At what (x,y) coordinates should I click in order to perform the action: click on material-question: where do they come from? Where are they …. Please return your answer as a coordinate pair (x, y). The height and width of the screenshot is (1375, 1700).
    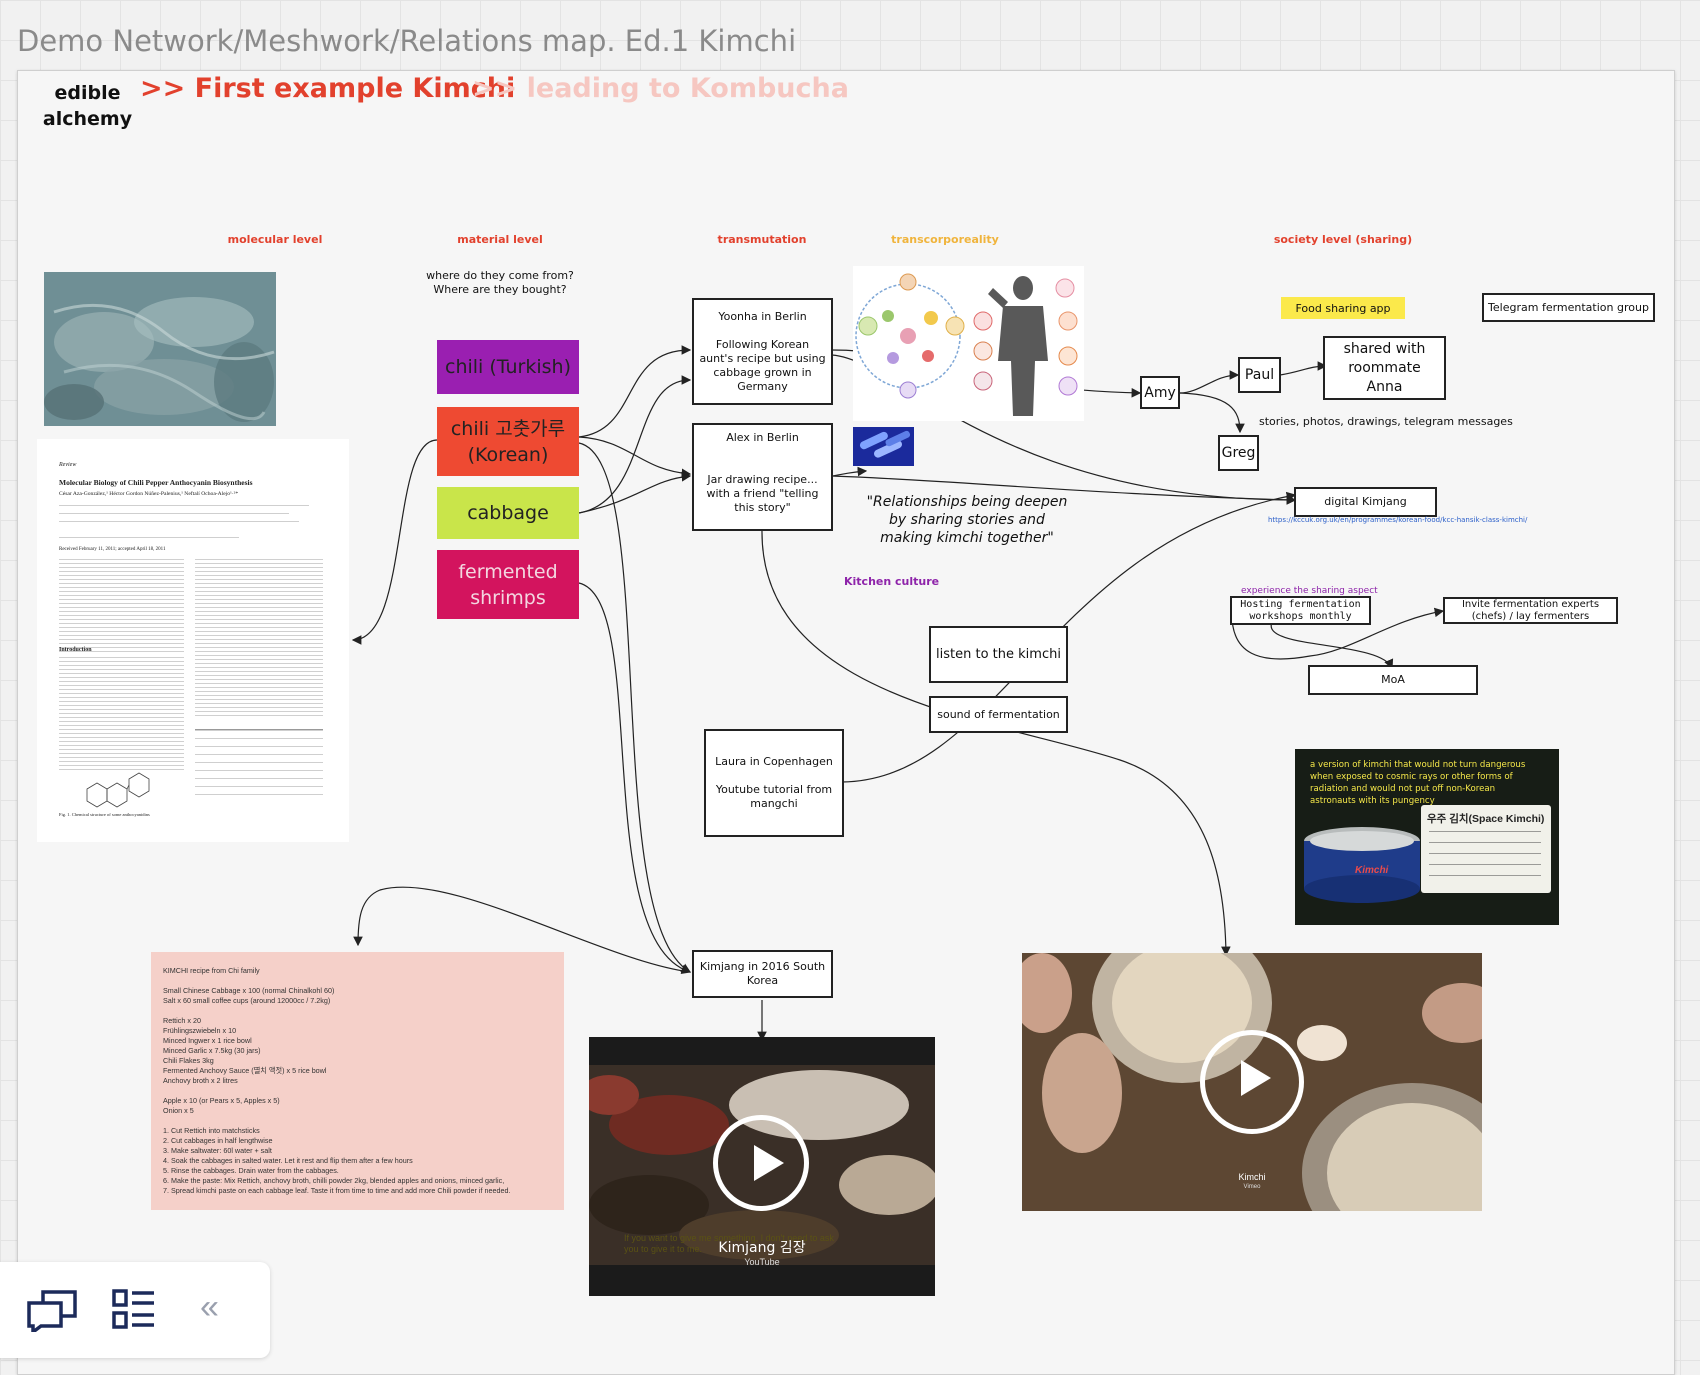
    Looking at the image, I should click on (500, 283).